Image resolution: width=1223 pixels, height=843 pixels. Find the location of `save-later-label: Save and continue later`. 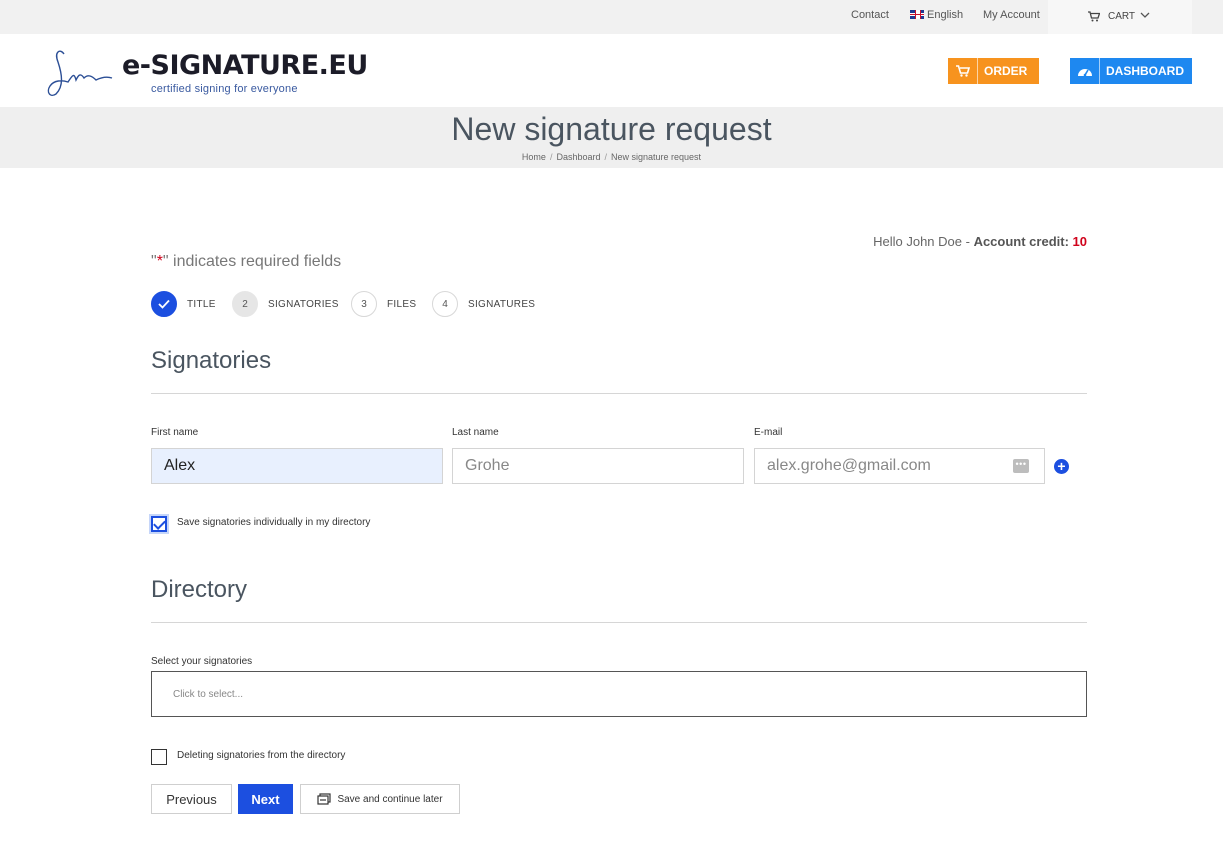

save-later-label: Save and continue later is located at coordinates (390, 799).